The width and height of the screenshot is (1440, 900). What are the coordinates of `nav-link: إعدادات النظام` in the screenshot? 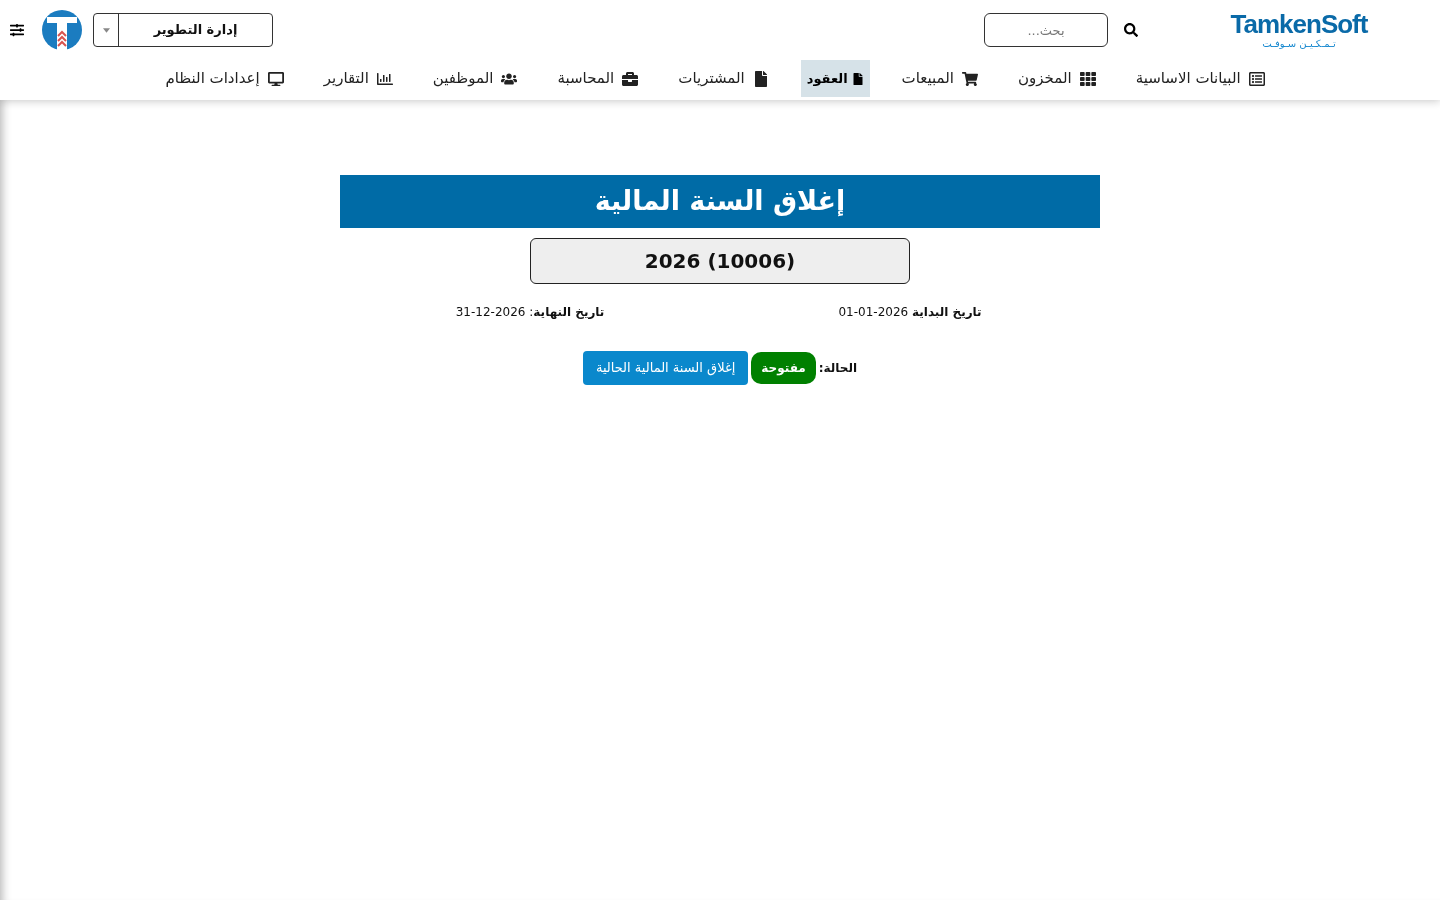 It's located at (224, 78).